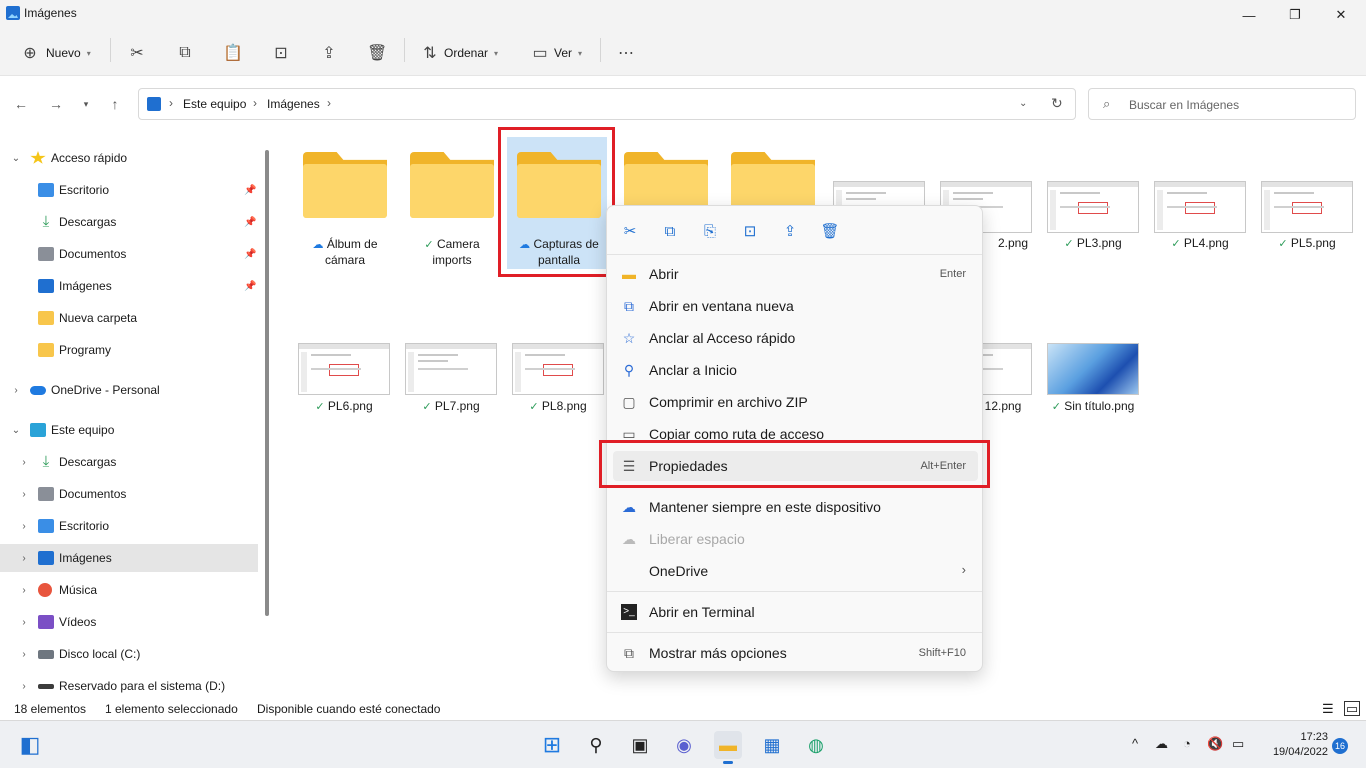 This screenshot has height=768, width=1366. What do you see at coordinates (1161, 744) in the screenshot?
I see `onedrive-cloud-icon: ☁` at bounding box center [1161, 744].